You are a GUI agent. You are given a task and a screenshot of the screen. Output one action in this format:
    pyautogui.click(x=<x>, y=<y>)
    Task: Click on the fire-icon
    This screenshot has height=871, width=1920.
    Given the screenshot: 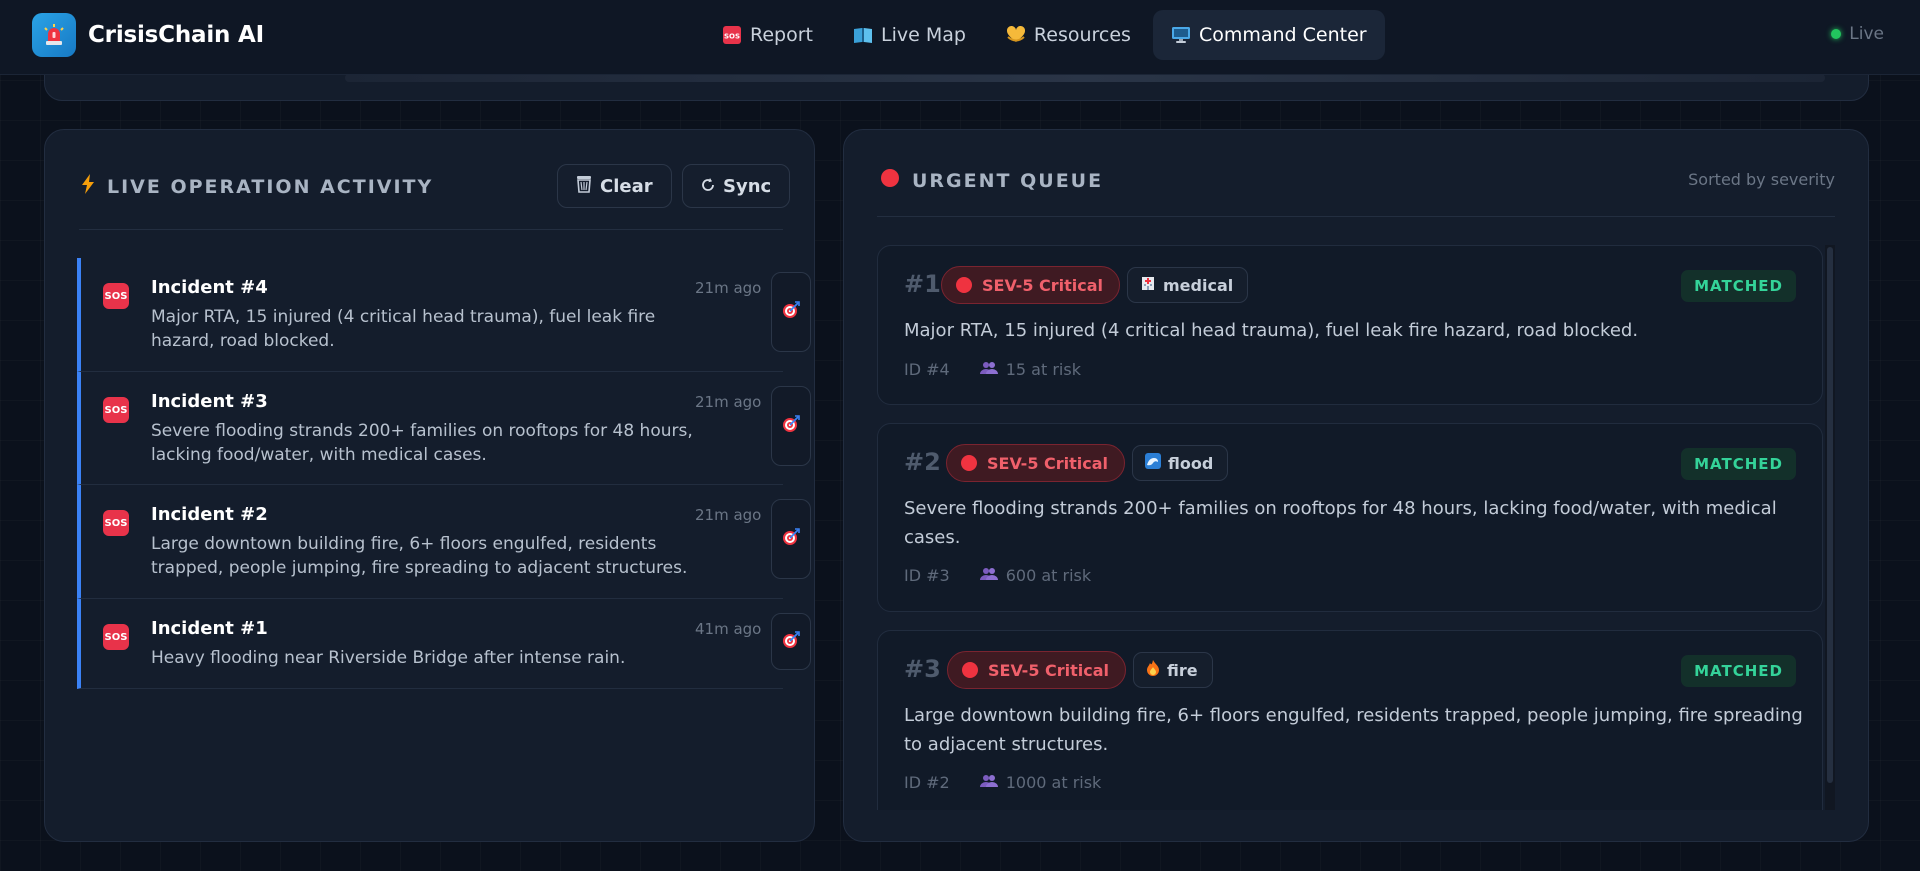 What is the action you would take?
    pyautogui.click(x=1153, y=670)
    